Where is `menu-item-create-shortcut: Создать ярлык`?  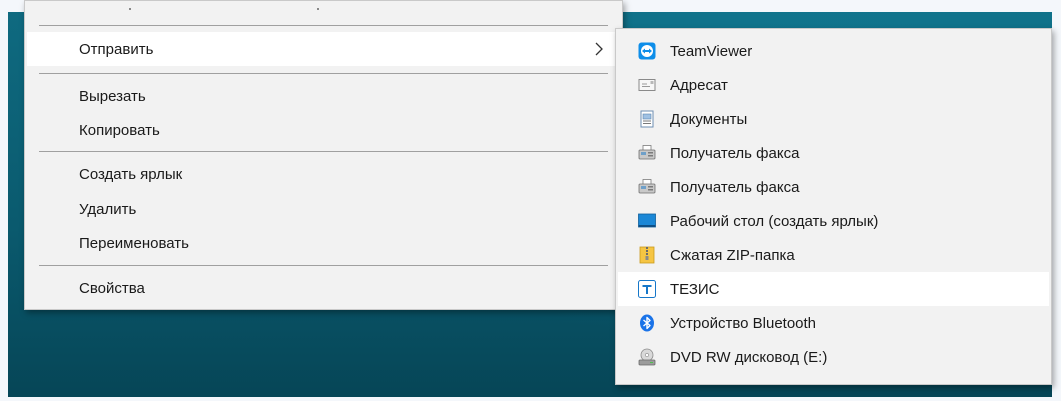 menu-item-create-shortcut: Создать ярлык is located at coordinates (323, 174).